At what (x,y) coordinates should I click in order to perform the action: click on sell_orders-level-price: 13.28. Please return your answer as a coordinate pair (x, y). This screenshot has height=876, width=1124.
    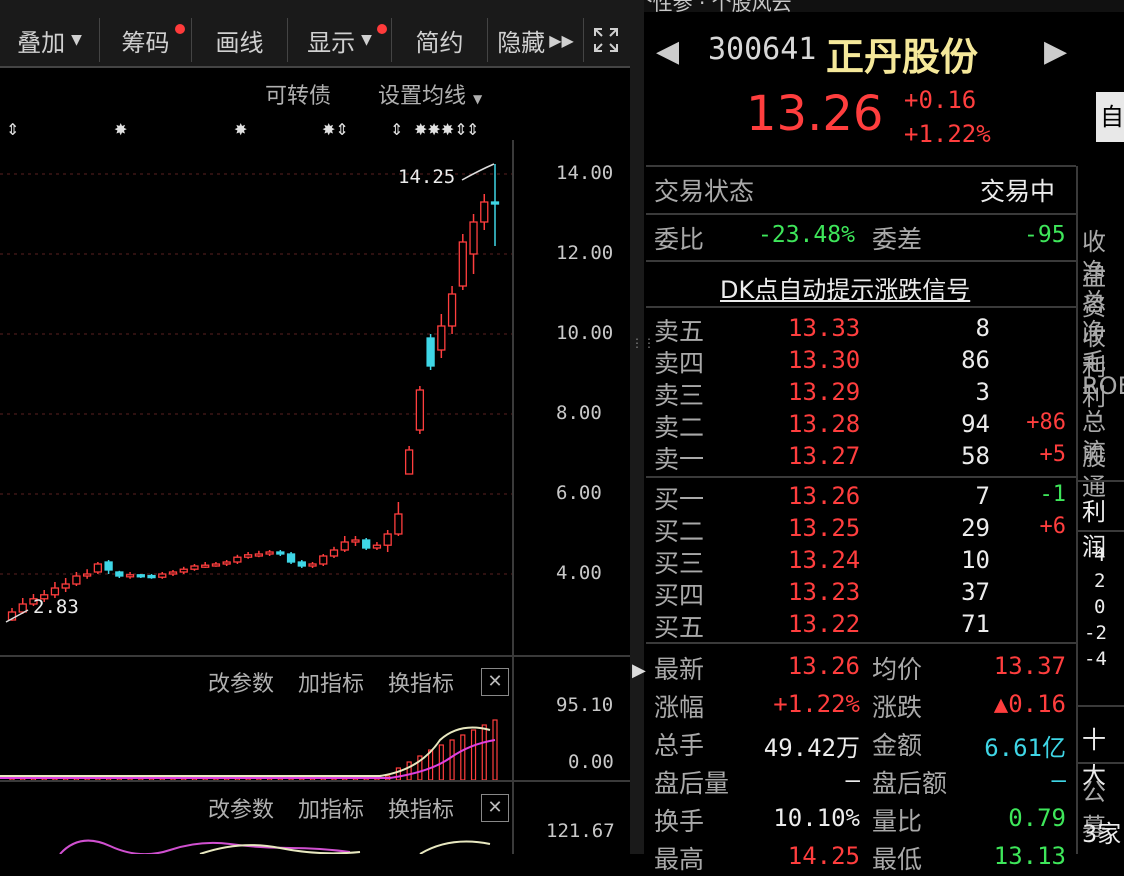
    Looking at the image, I should click on (824, 424).